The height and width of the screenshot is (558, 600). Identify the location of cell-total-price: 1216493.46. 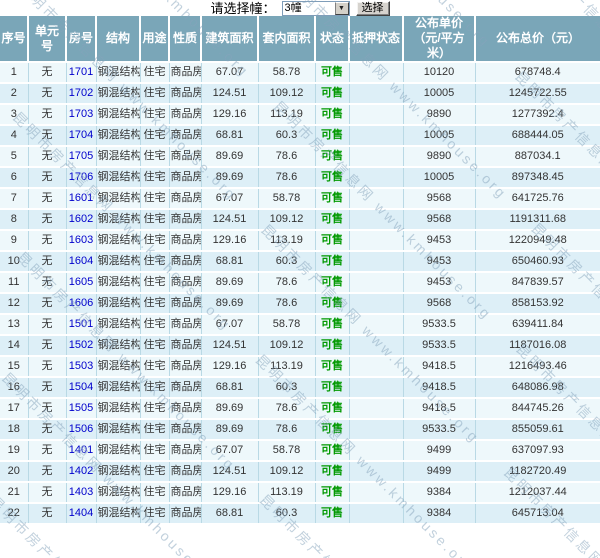
(537, 367).